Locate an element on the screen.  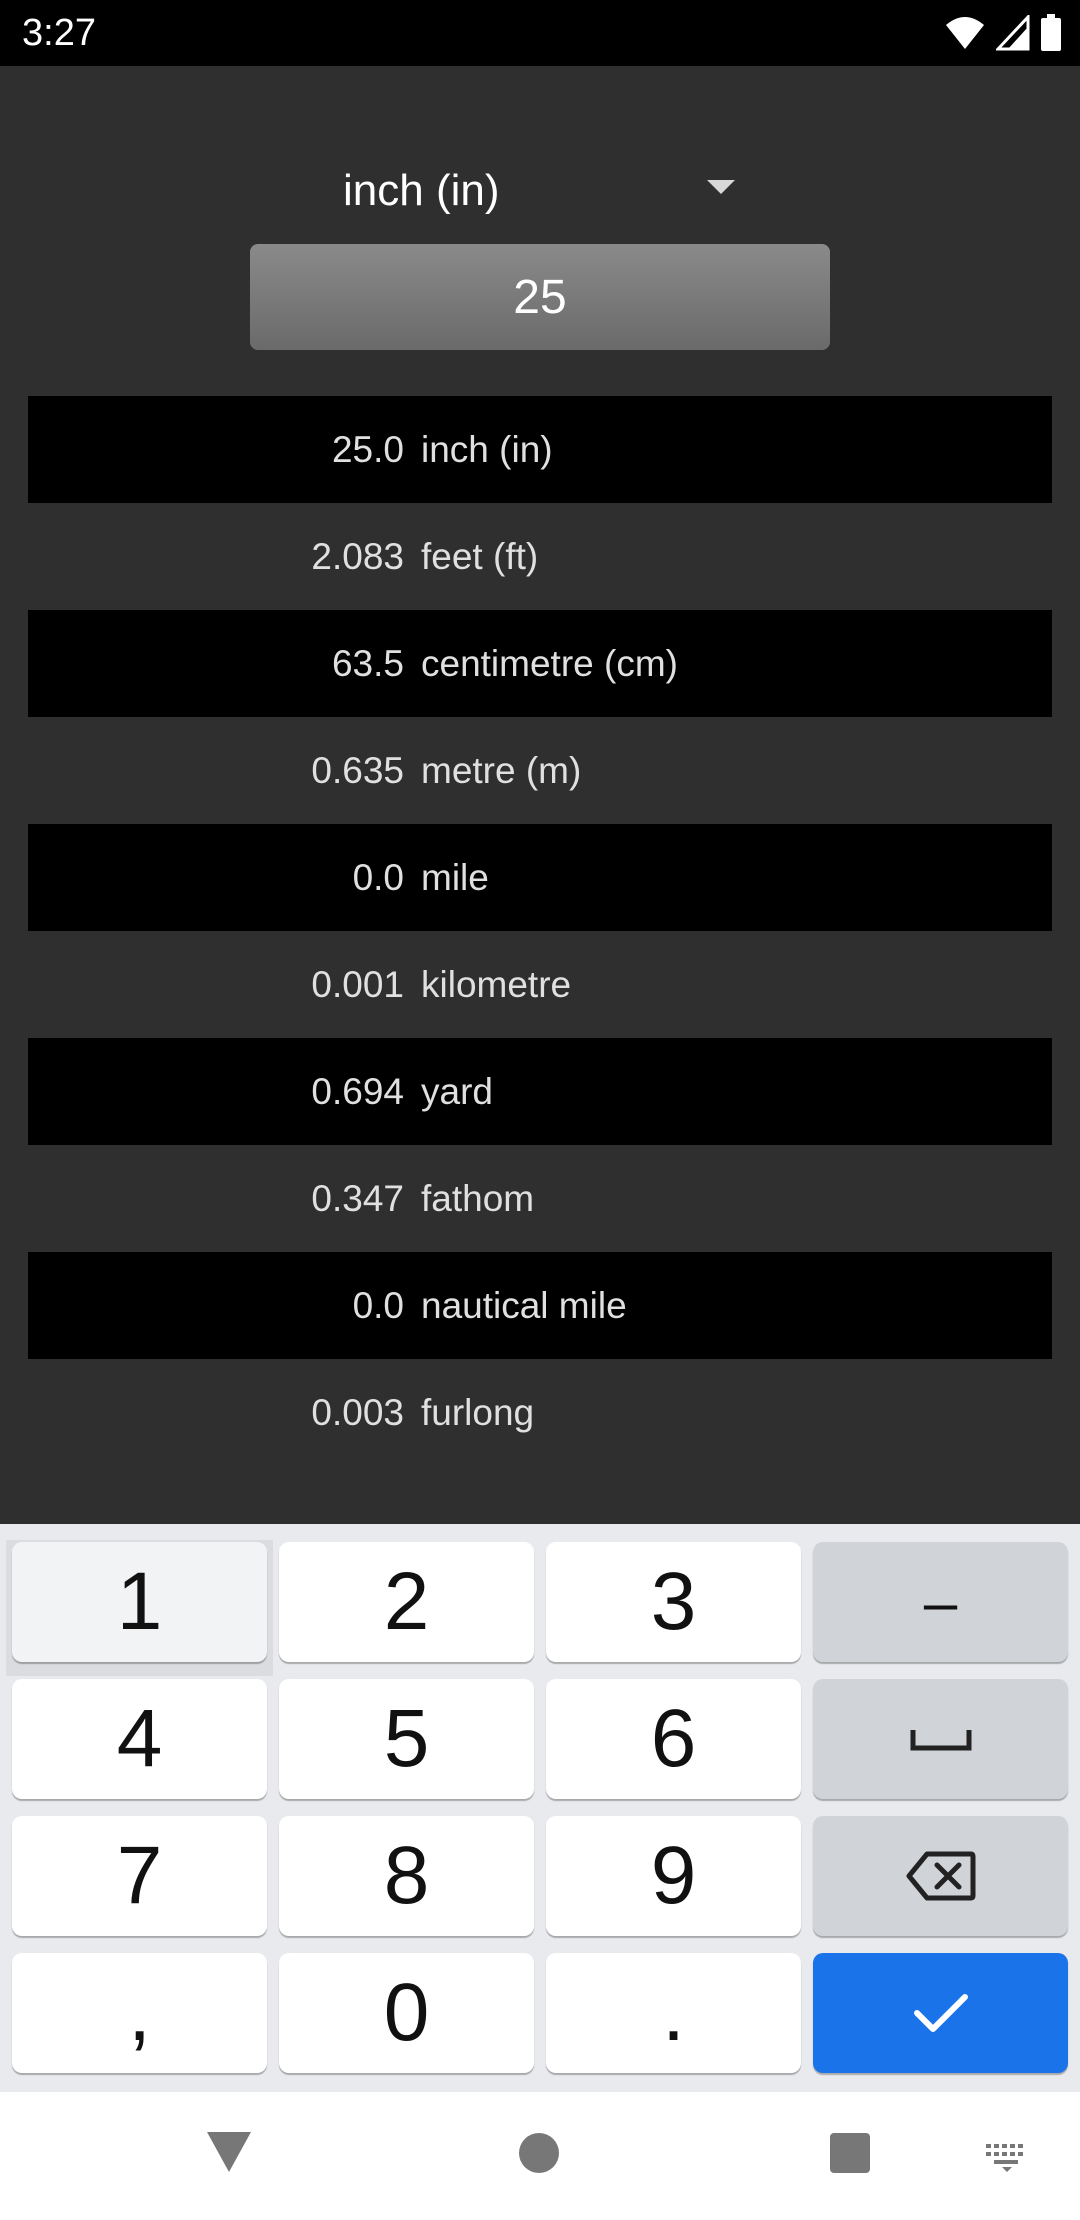
result-row: 0.003 furlong is located at coordinates (540, 1412).